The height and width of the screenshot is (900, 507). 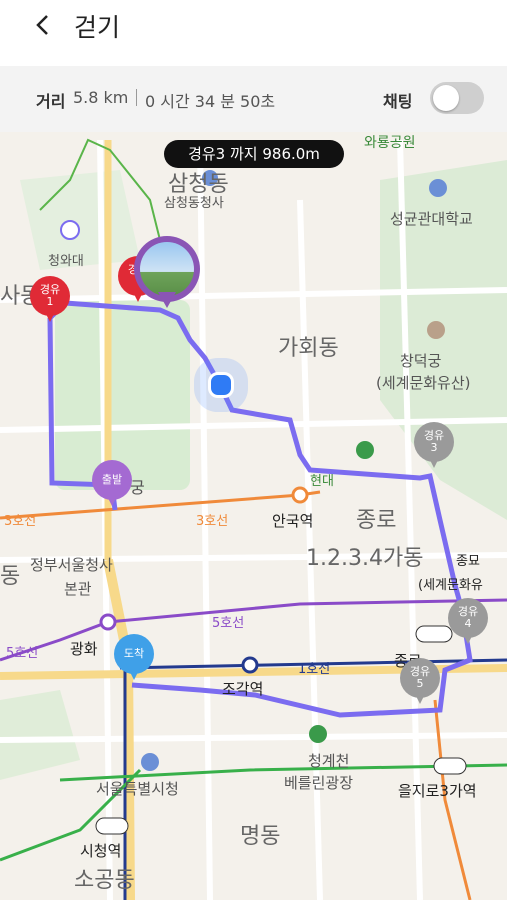 I want to click on arrival-pin: 도착, so click(x=134, y=658).